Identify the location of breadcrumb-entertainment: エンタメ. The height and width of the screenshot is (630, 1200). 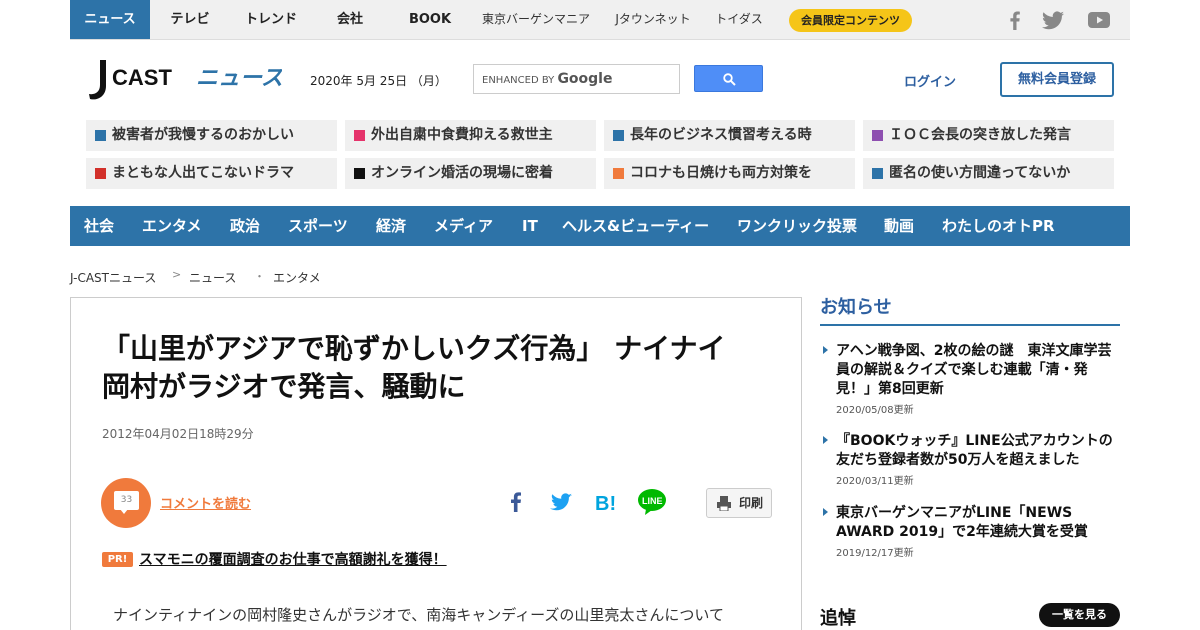
(297, 277).